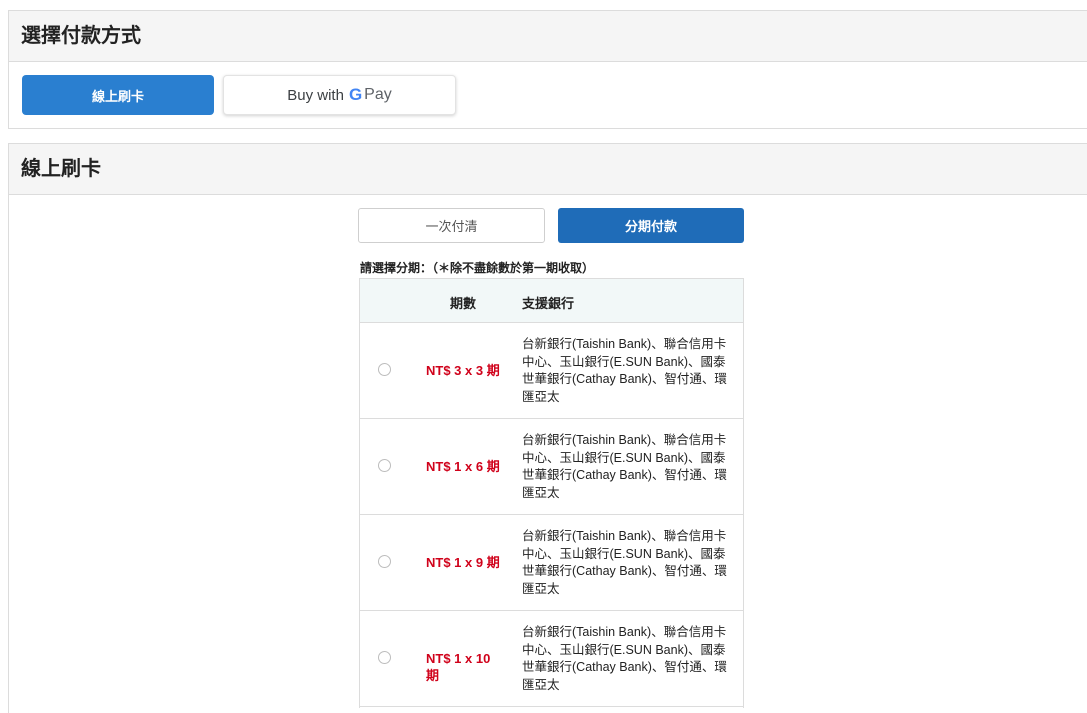 This screenshot has height=713, width=1087. Describe the element at coordinates (548, 36) in the screenshot. I see `payment-method-title: 選擇付款方式` at that location.